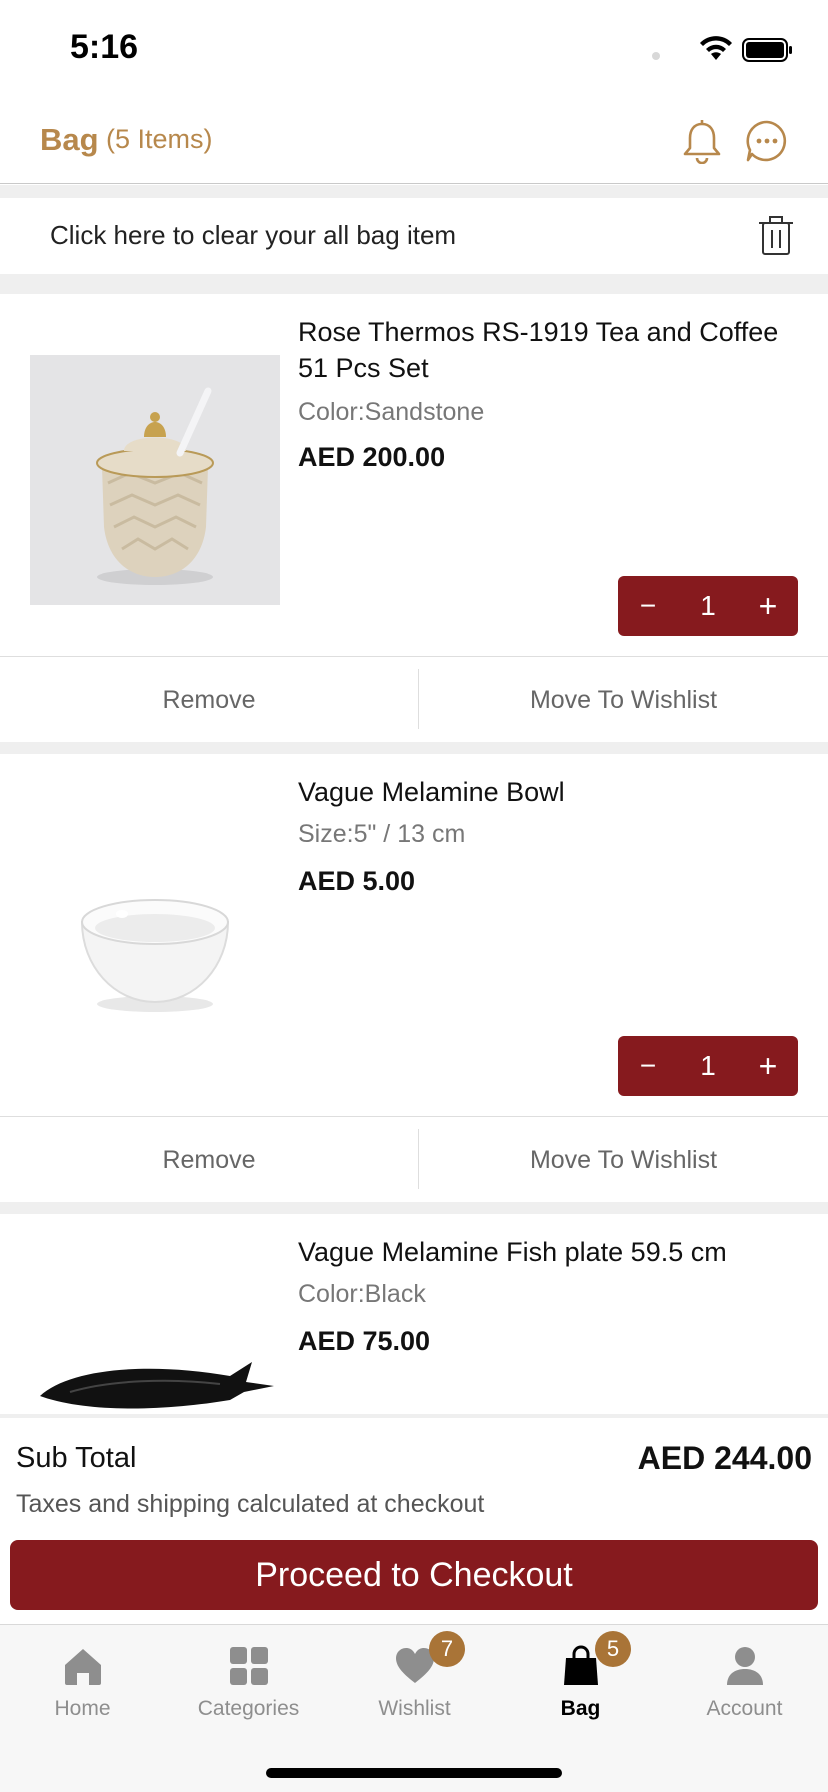  Describe the element at coordinates (724, 1458) in the screenshot. I see `subtotal-value: AED 244.00` at that location.